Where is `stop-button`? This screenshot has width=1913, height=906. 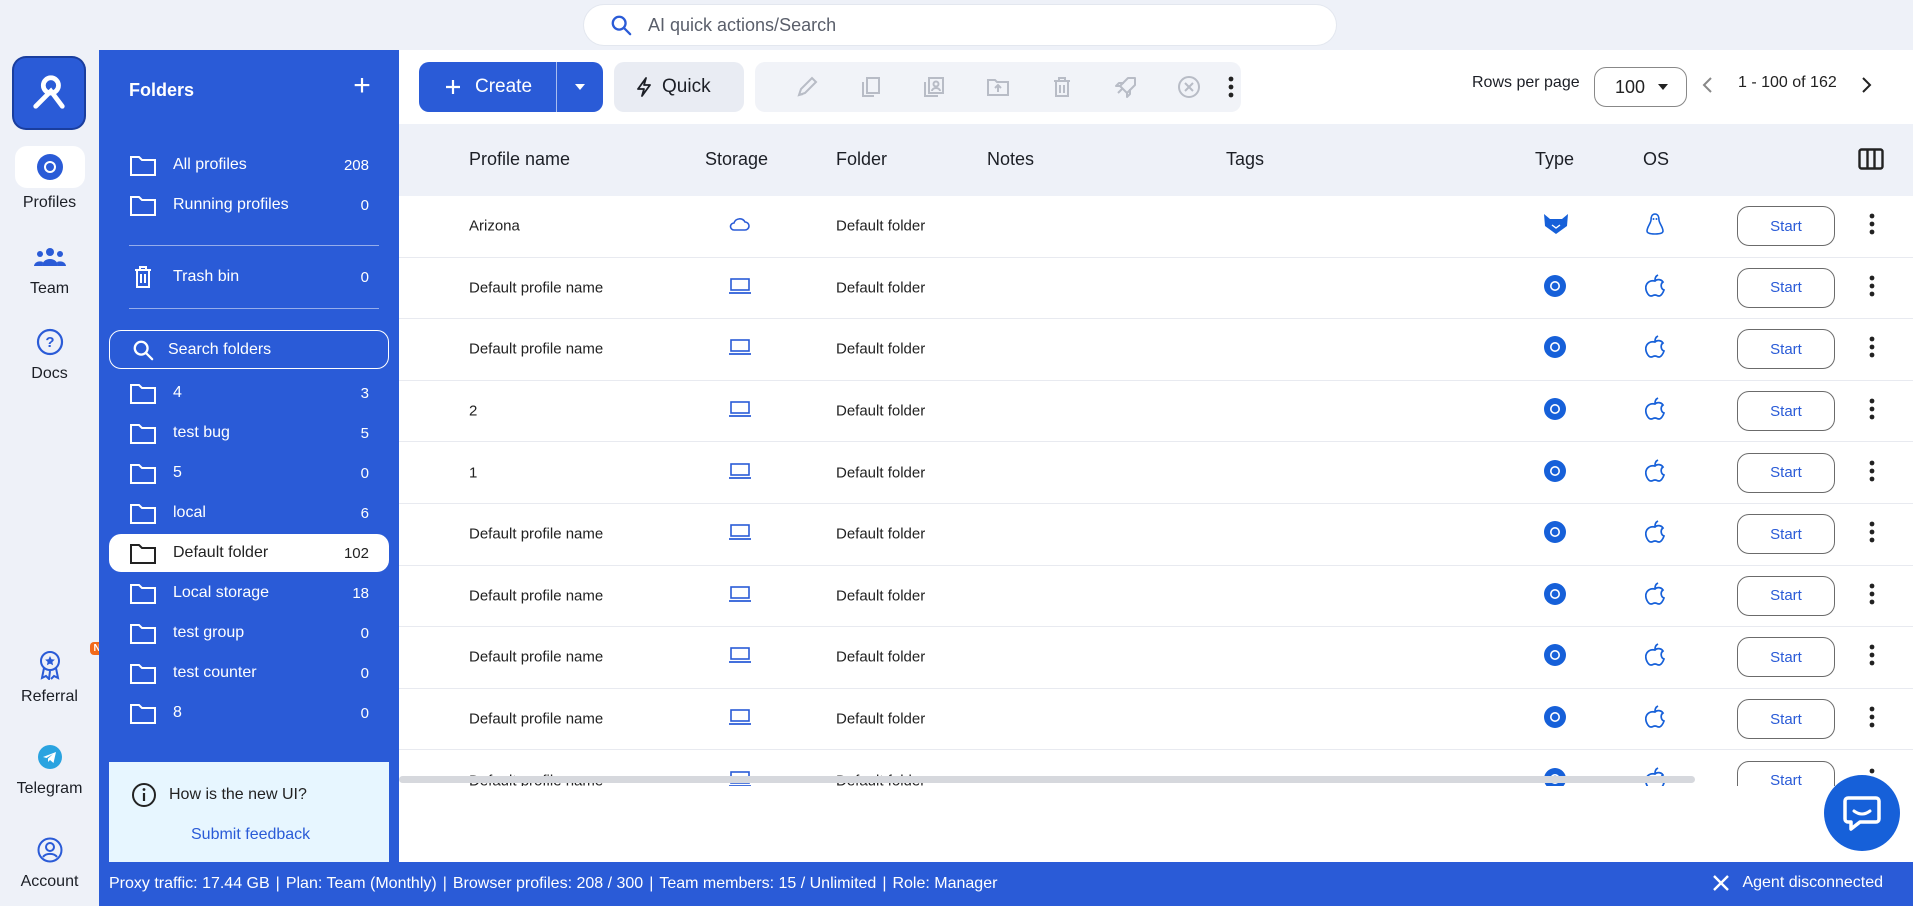
stop-button is located at coordinates (1190, 87).